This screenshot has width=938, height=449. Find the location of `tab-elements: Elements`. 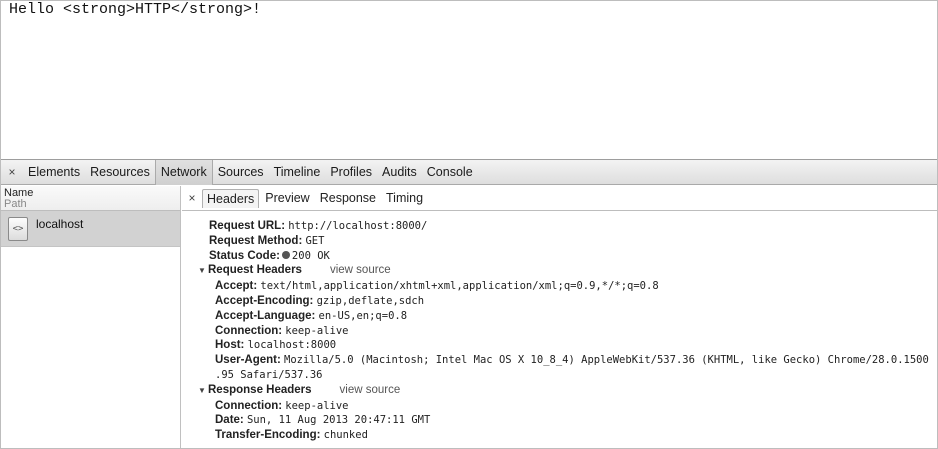

tab-elements: Elements is located at coordinates (54, 172).